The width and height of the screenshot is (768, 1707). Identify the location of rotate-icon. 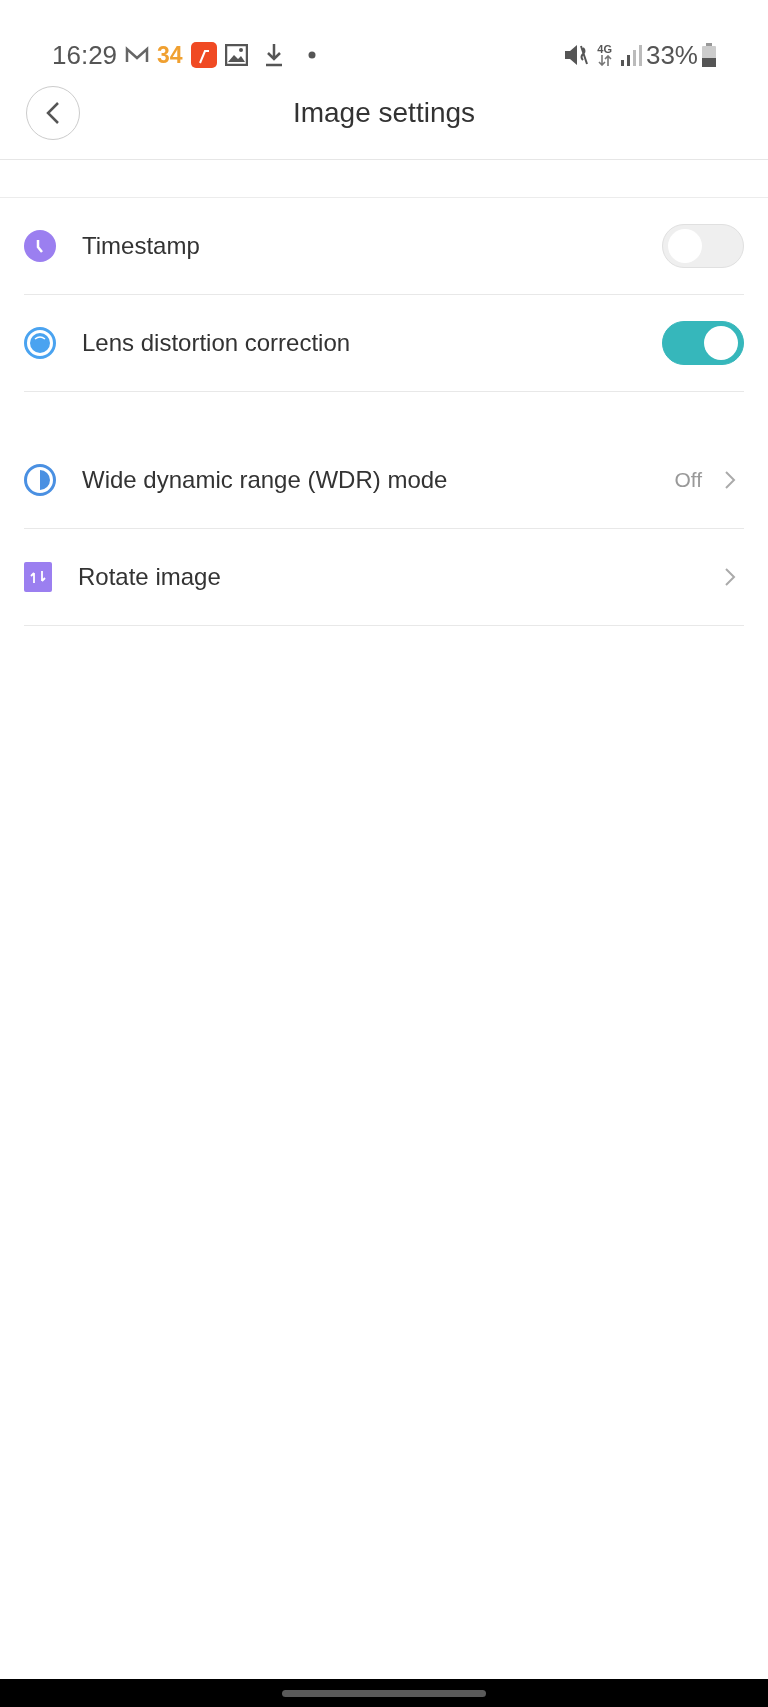
(38, 577).